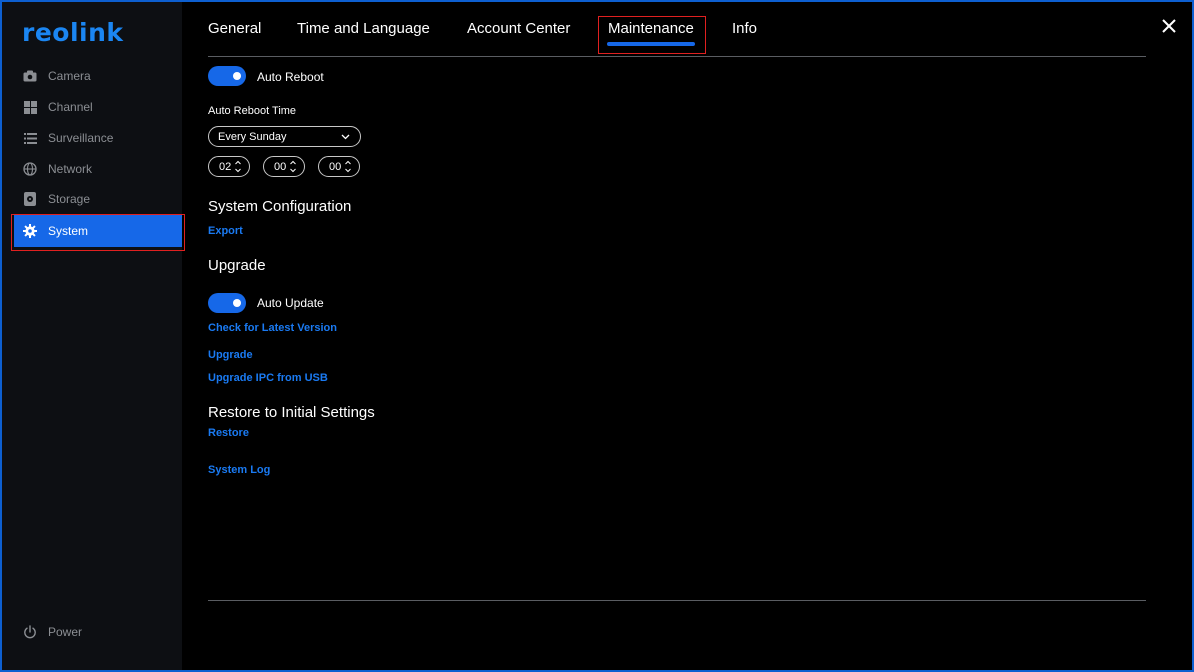  I want to click on sidebar-item-surveillance: Surveillance, so click(98, 138).